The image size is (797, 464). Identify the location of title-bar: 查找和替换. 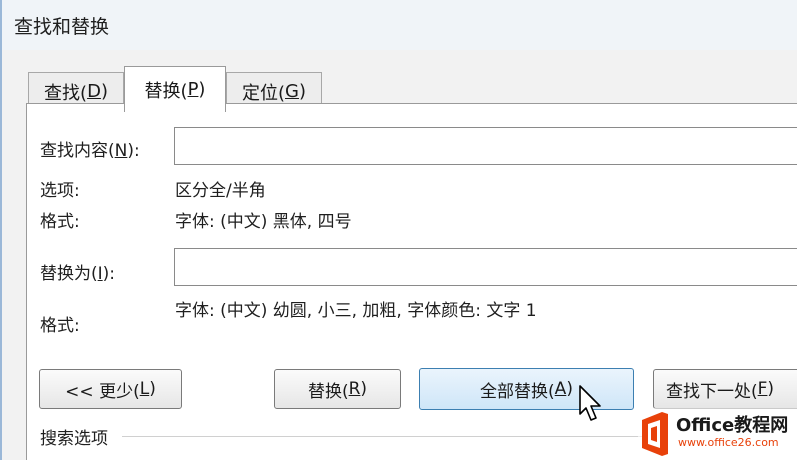
(399, 25).